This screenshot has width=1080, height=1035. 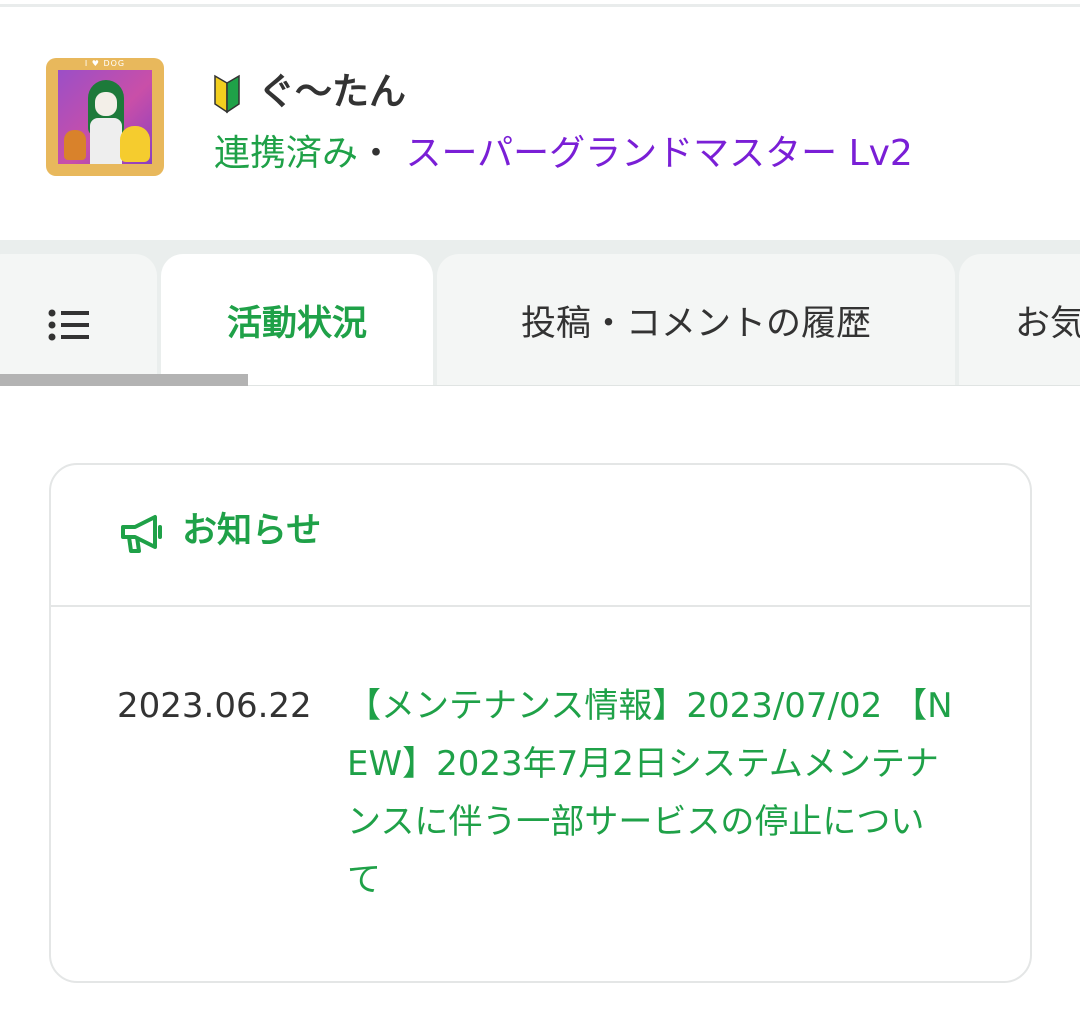 I want to click on tab-scroll-indicator-fill, so click(x=124, y=380).